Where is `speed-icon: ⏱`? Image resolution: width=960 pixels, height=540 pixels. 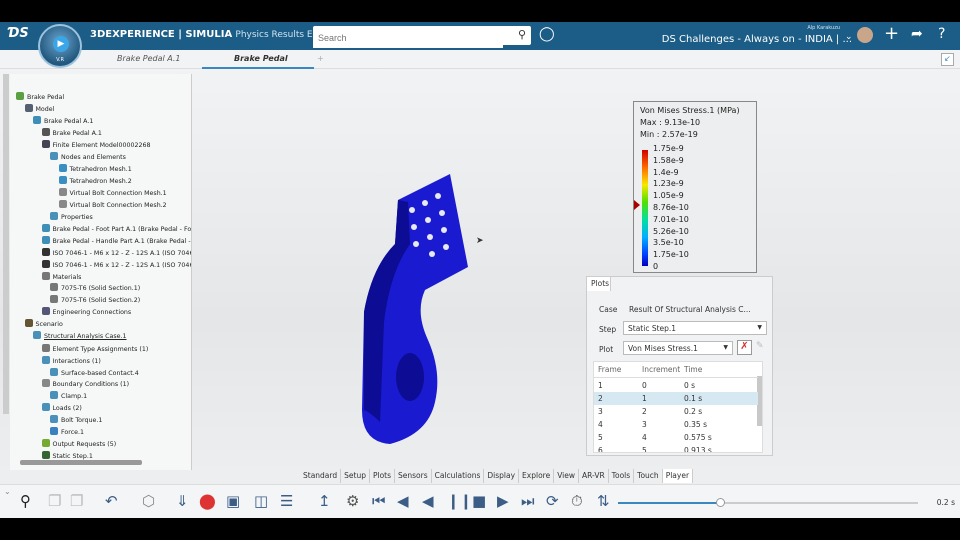
speed-icon: ⏱ is located at coordinates (577, 501).